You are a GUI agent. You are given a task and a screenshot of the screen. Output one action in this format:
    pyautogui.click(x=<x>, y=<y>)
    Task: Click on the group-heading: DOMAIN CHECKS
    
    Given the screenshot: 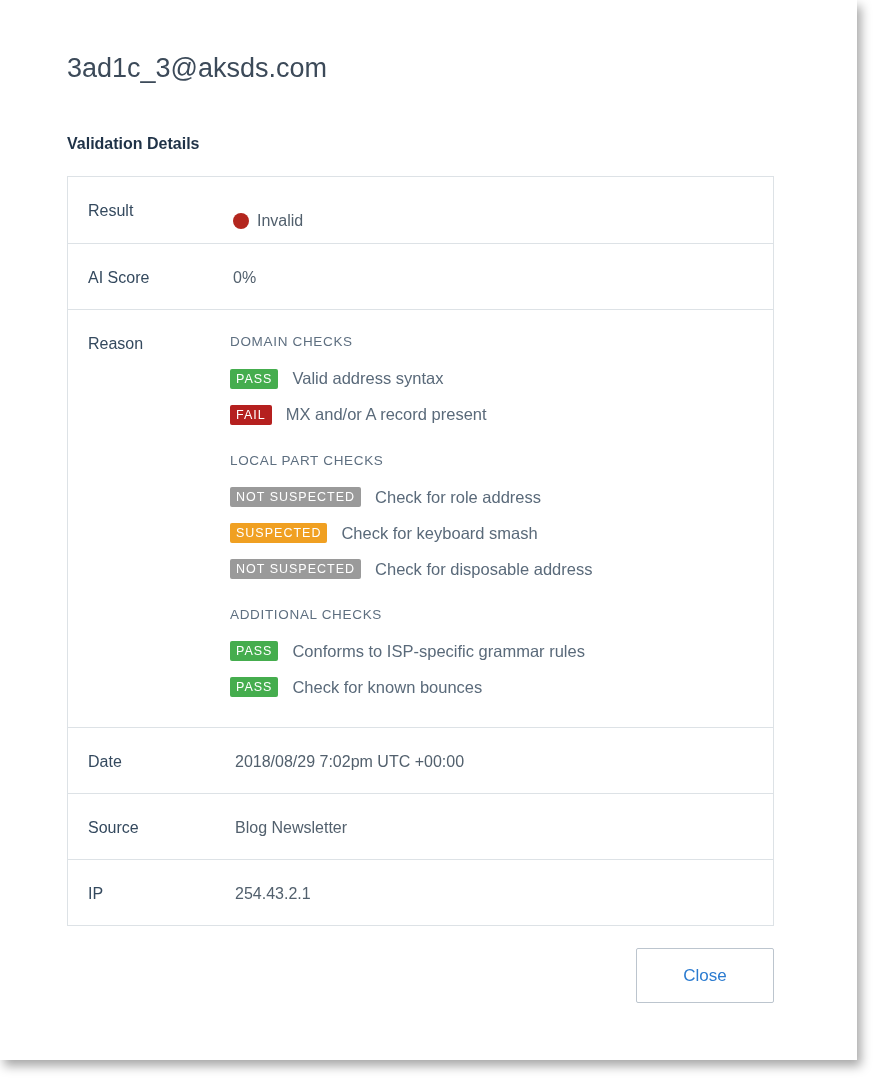 What is the action you would take?
    pyautogui.click(x=292, y=342)
    